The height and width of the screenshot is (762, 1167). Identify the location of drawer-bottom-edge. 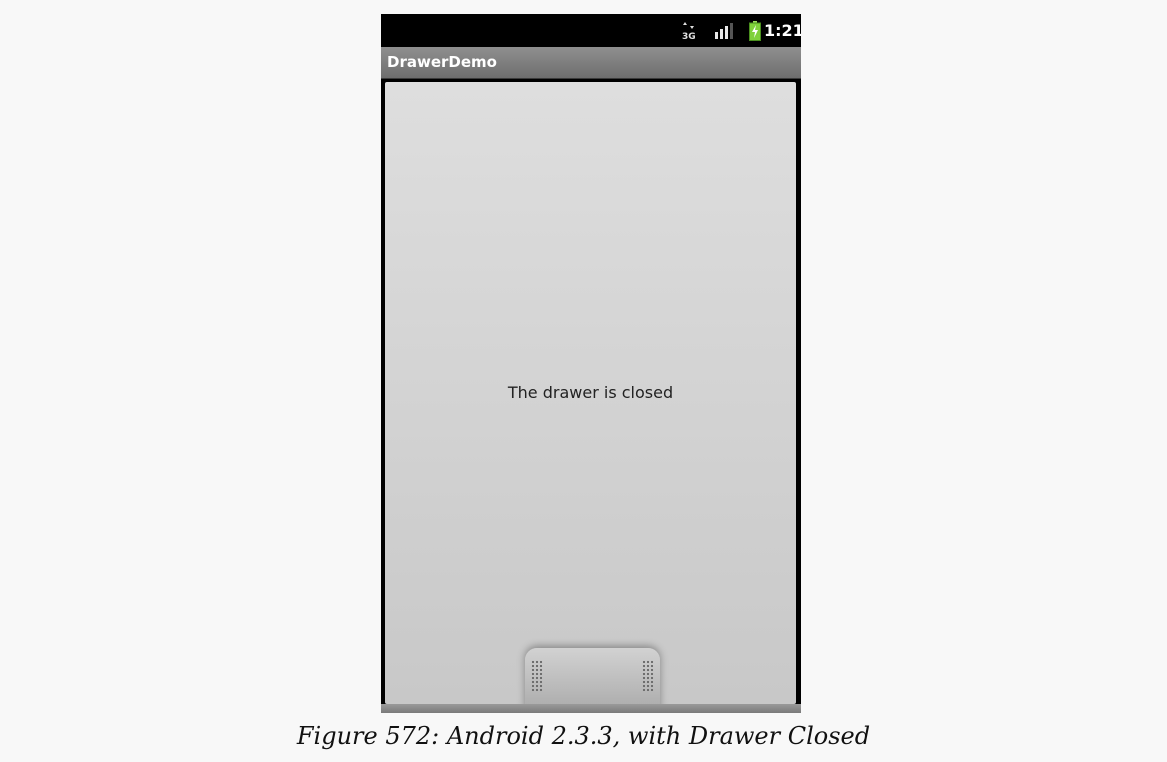
(591, 708).